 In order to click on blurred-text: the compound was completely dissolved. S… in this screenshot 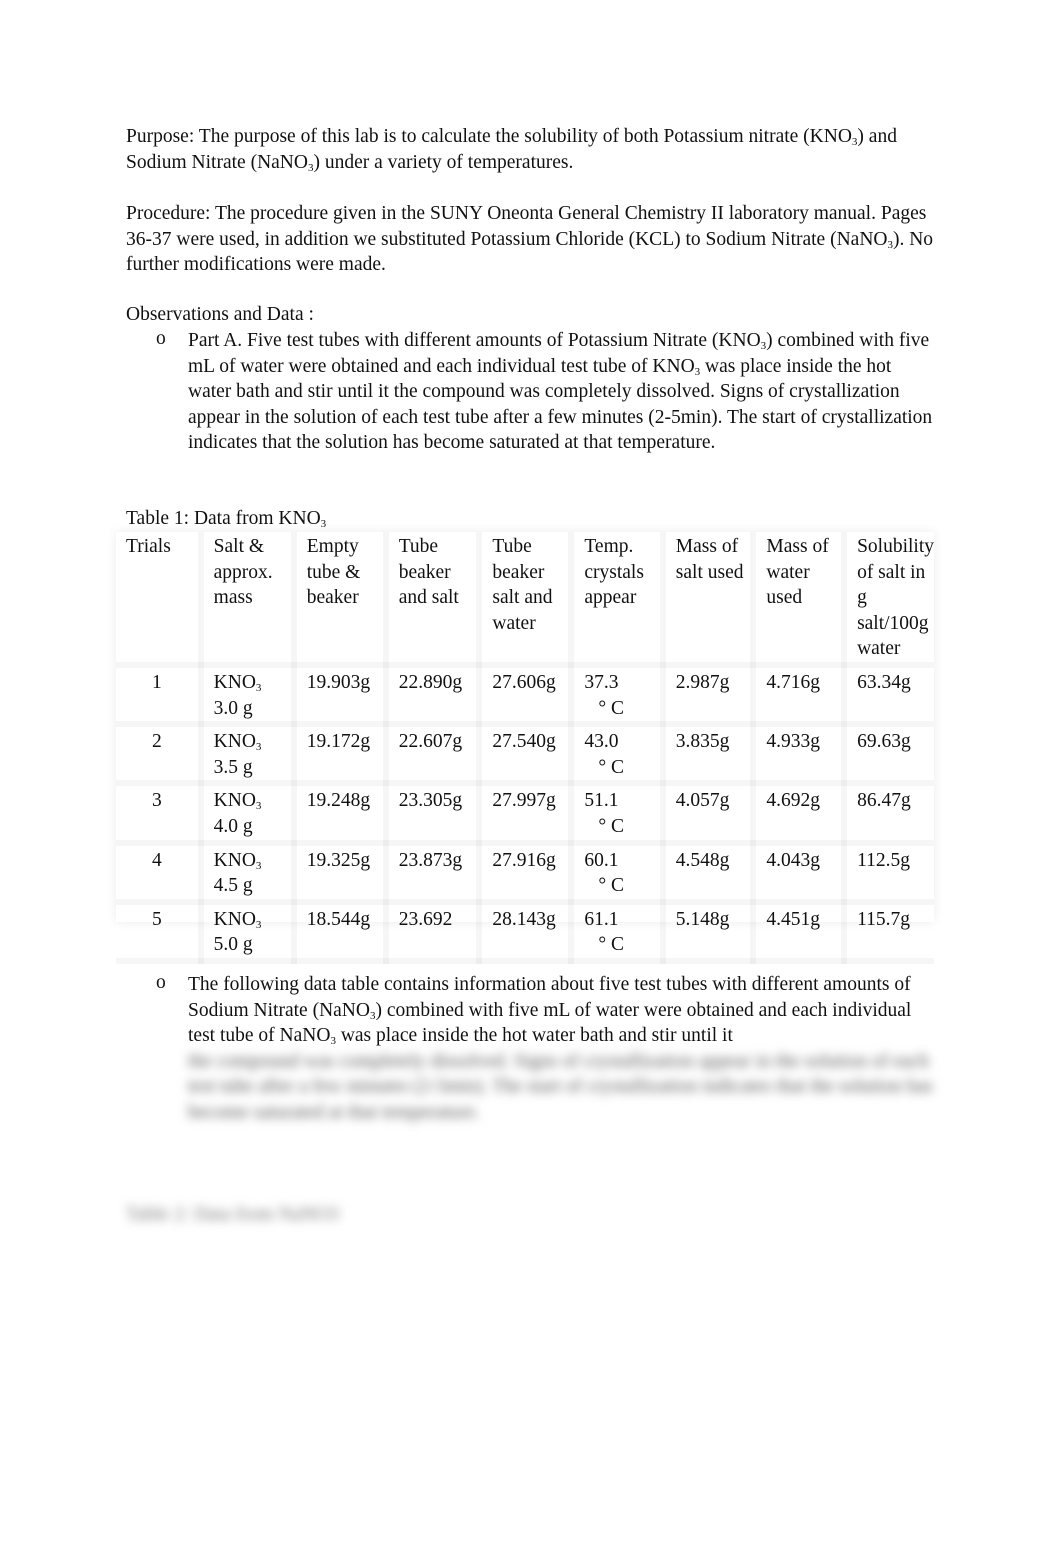, I will do `click(560, 1086)`.